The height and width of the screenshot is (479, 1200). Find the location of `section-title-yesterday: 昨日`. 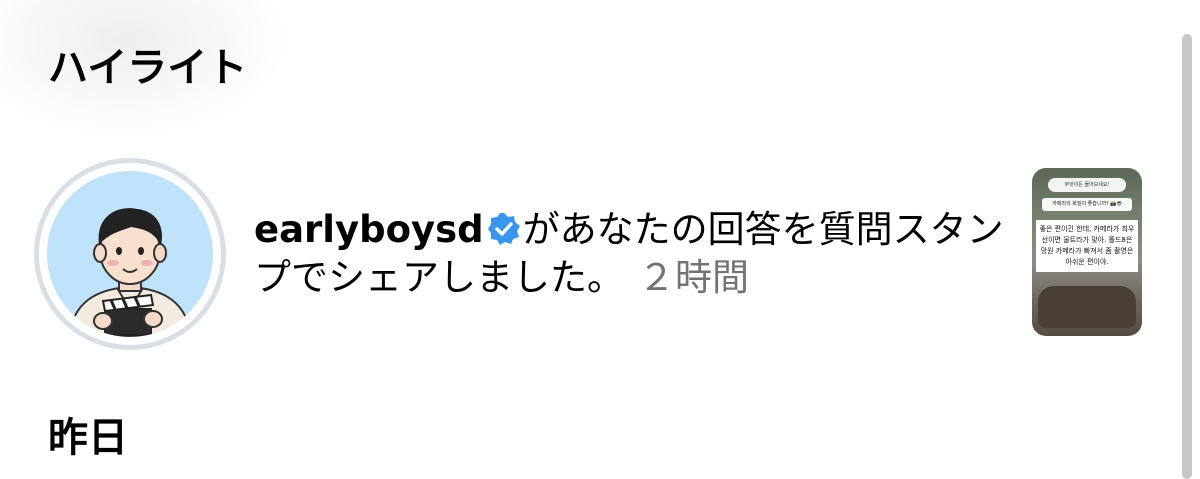

section-title-yesterday: 昨日 is located at coordinates (88, 438).